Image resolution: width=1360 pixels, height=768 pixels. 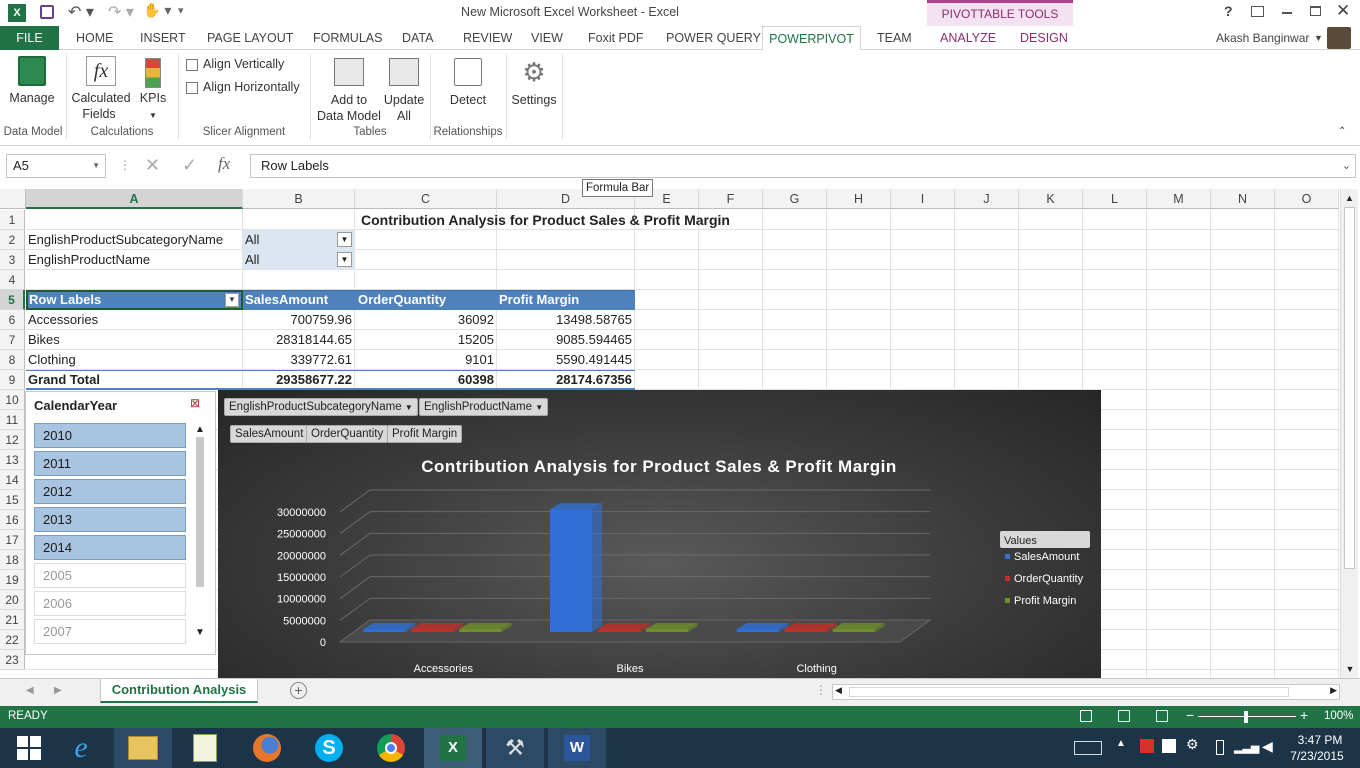 I want to click on row-header: 12, so click(x=12, y=440).